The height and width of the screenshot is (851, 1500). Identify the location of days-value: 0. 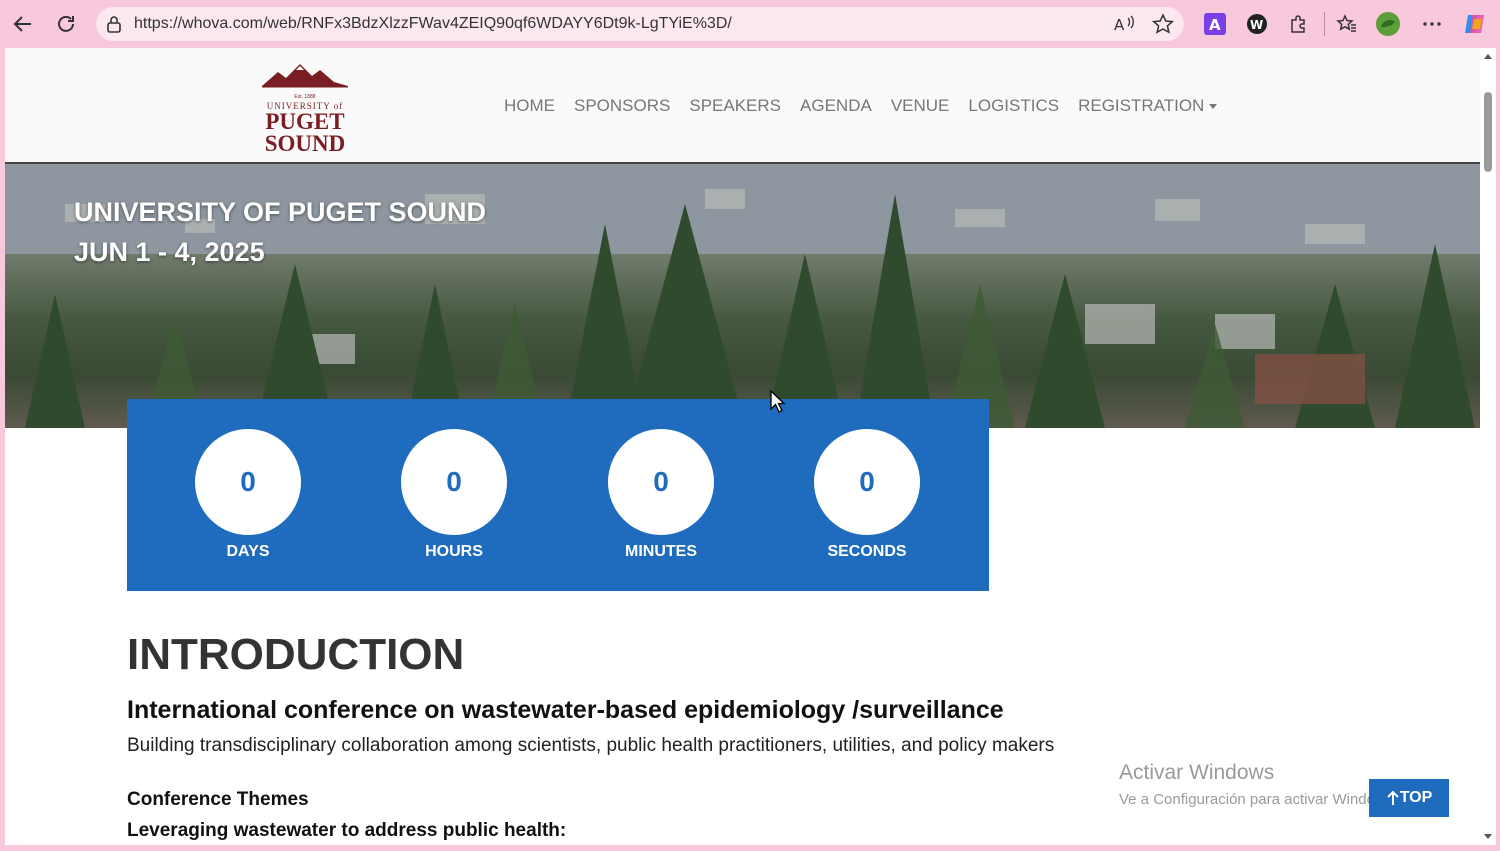
(248, 482).